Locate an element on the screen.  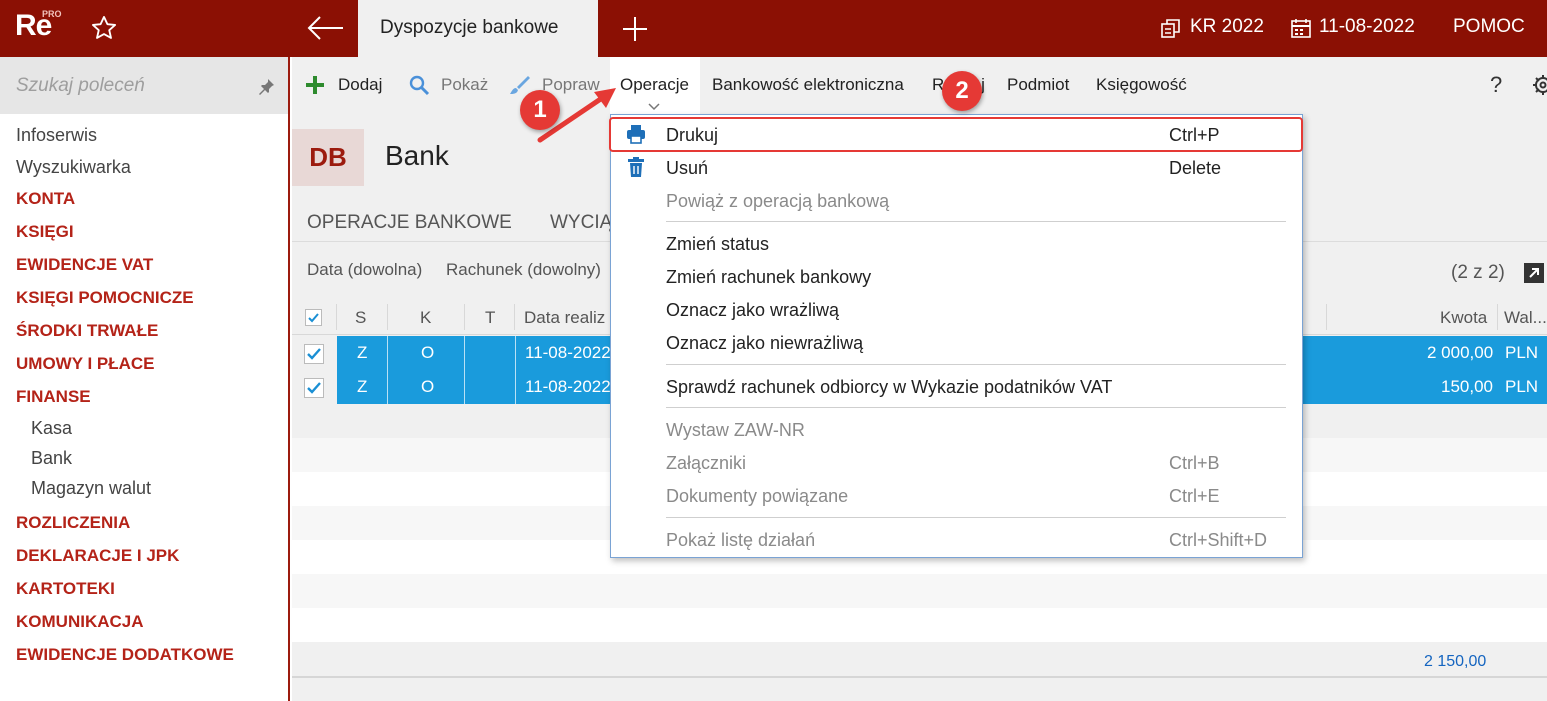
sidebar-item-ewidencje-vat: EWIDENCJE VAT is located at coordinates (84, 265).